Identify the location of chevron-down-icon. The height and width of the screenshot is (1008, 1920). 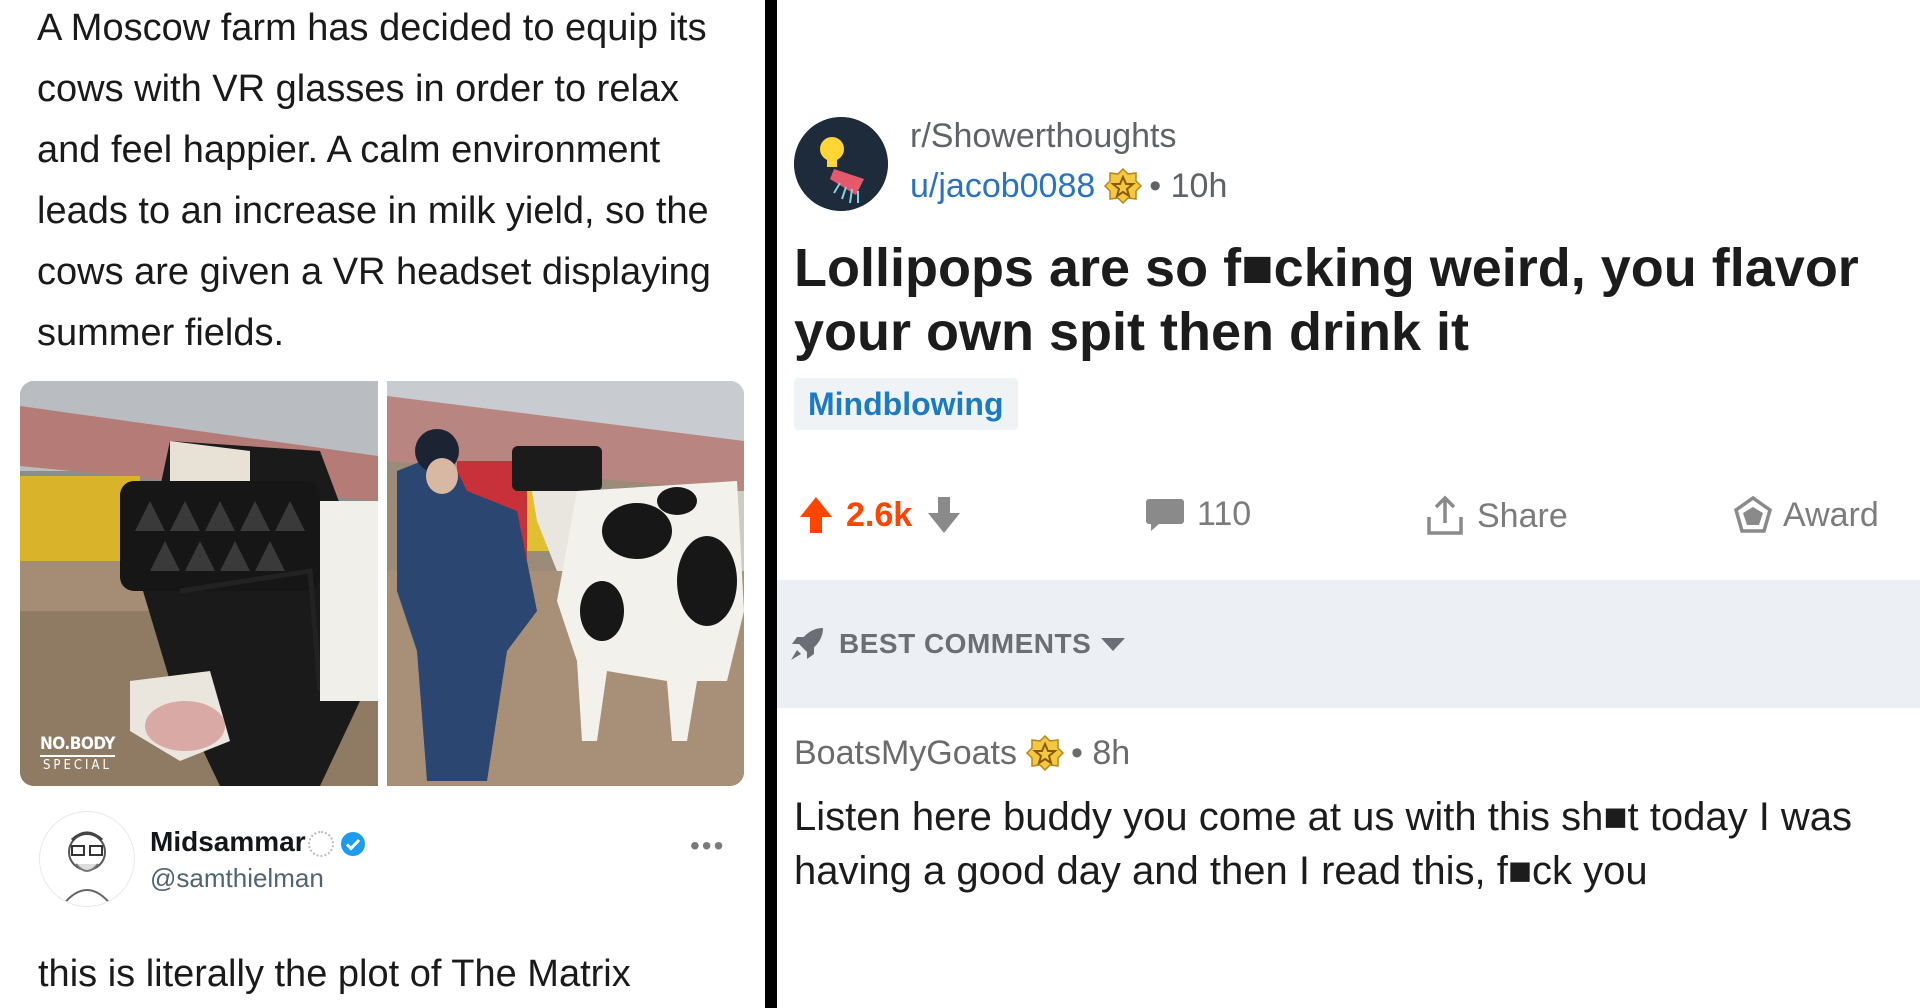
(1113, 644).